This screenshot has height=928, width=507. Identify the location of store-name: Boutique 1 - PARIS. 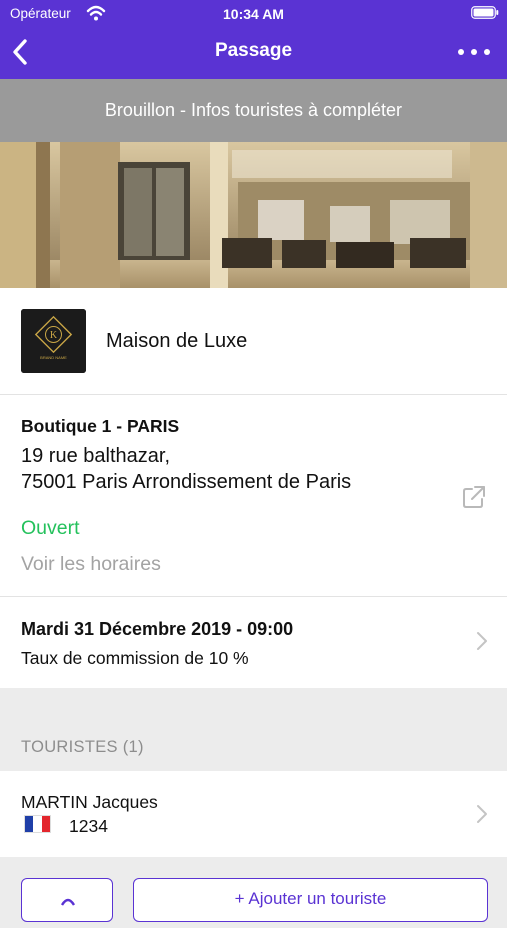
(100, 426).